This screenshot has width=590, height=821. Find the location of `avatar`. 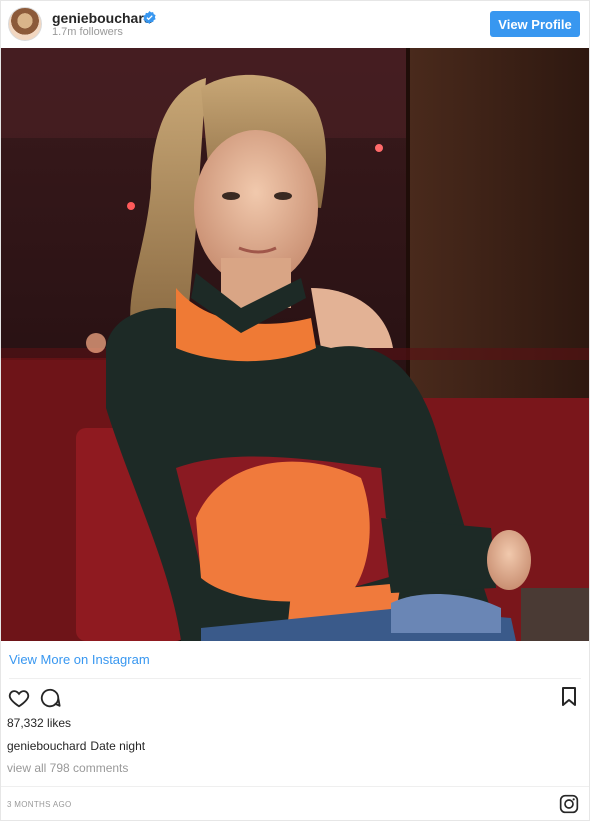

avatar is located at coordinates (25, 24).